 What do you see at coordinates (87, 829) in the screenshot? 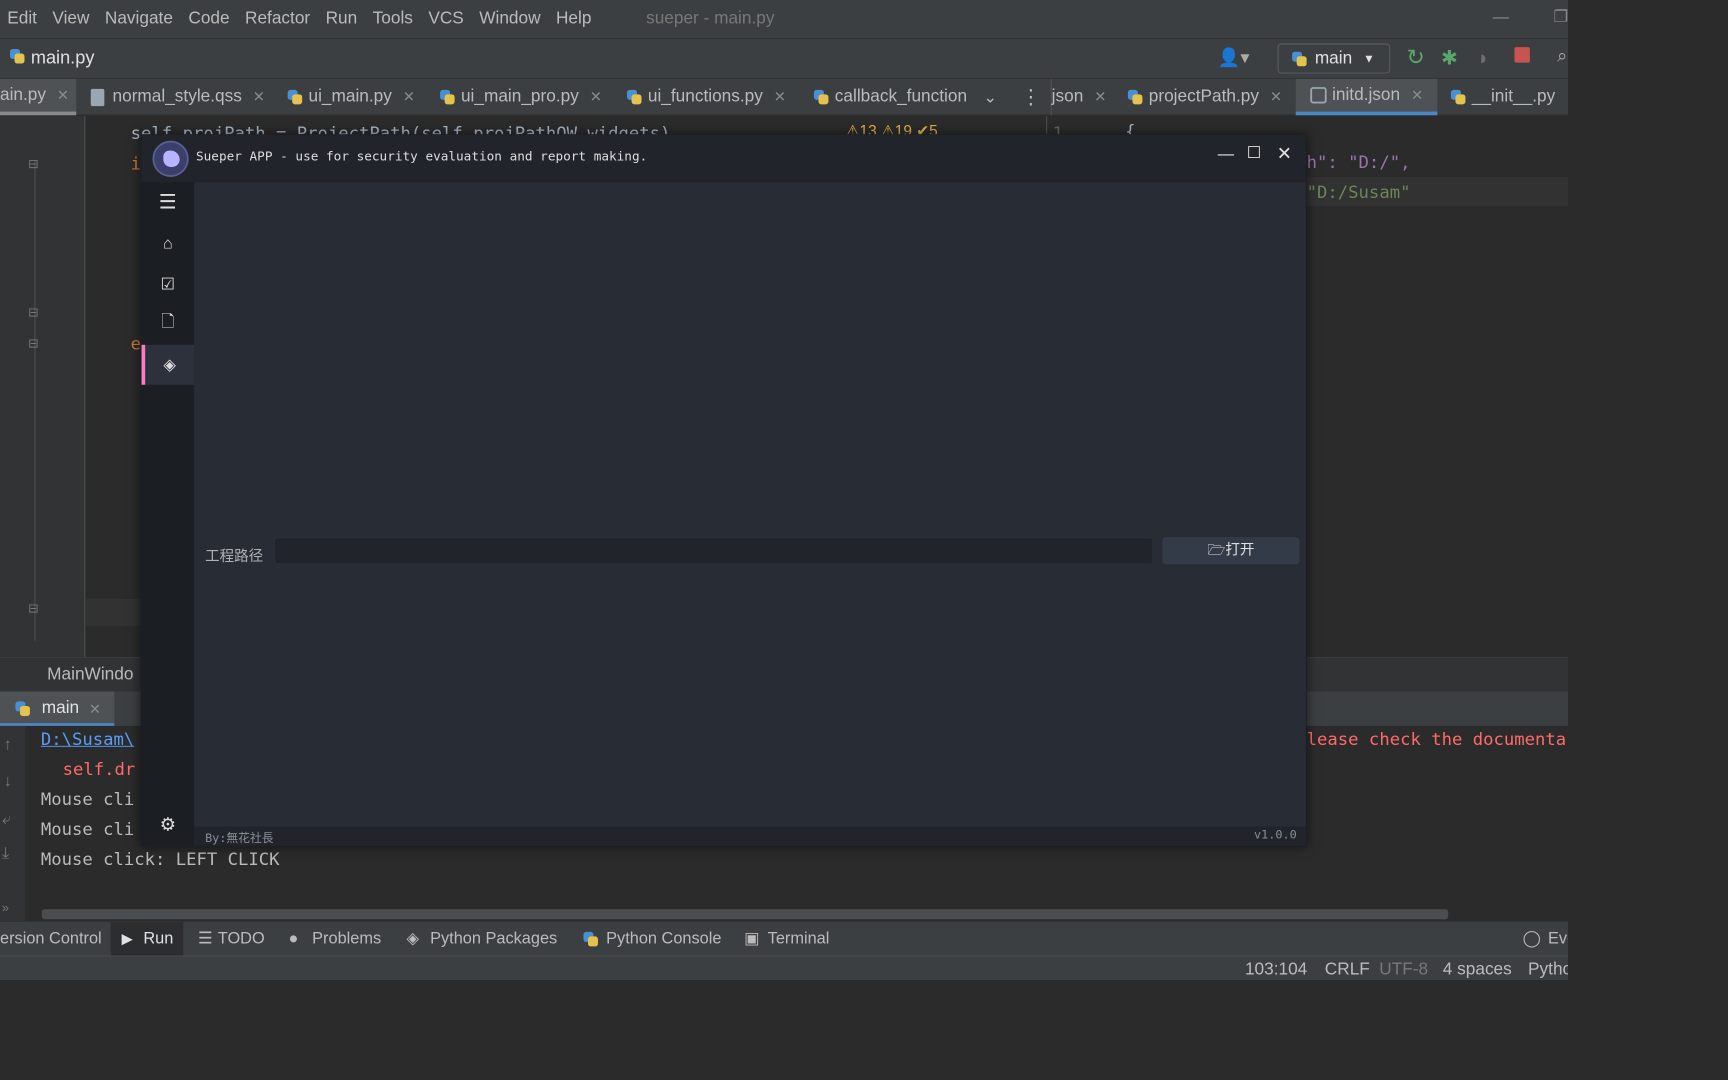
I see `console-output-line: Mouse cli` at bounding box center [87, 829].